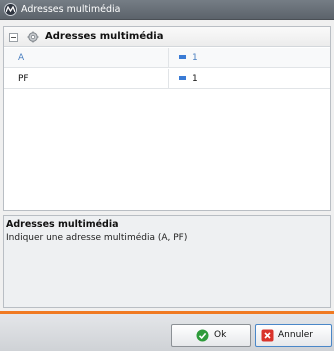  I want to click on property-row-pf: PF 1, so click(167, 79).